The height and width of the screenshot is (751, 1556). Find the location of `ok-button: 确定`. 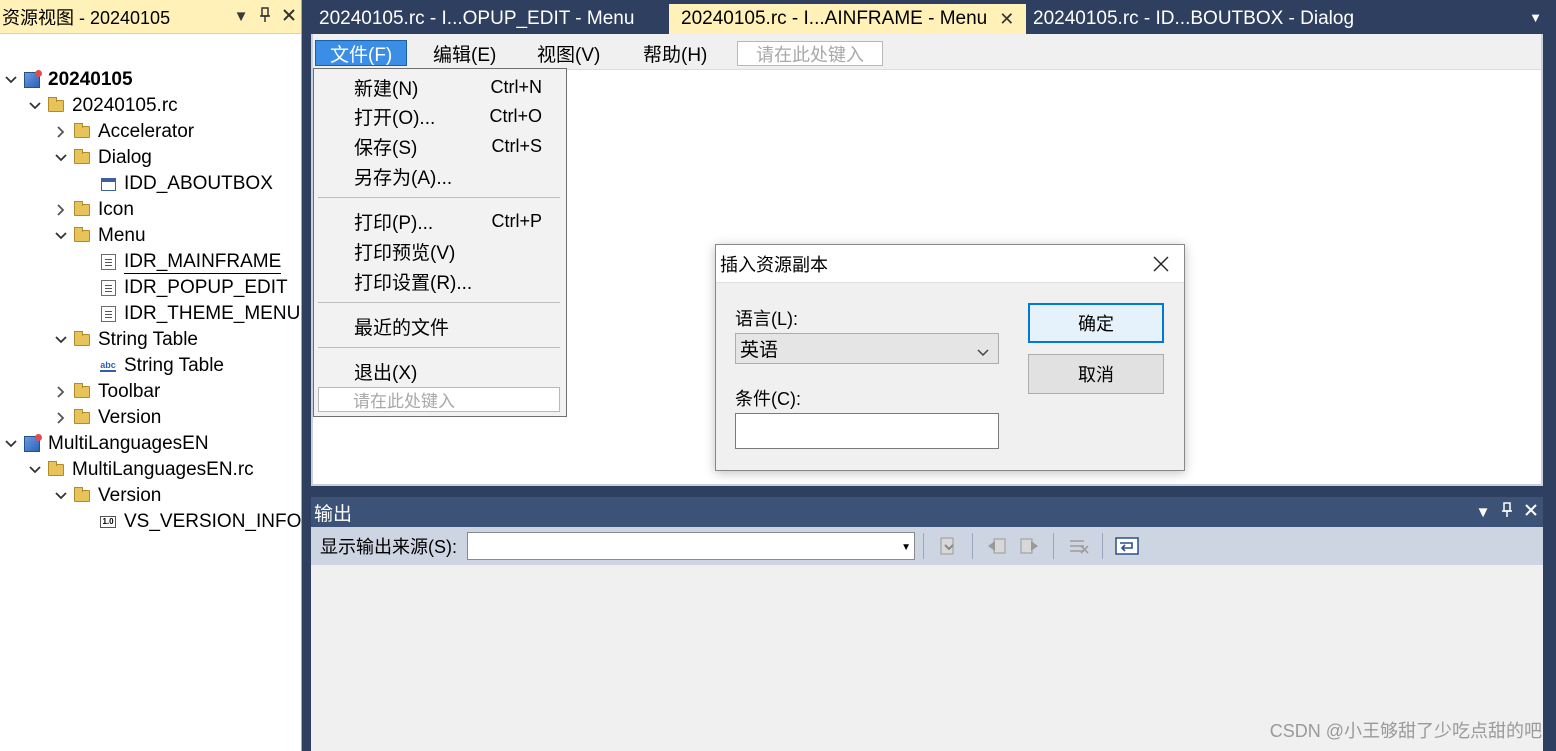

ok-button: 确定 is located at coordinates (1096, 323).